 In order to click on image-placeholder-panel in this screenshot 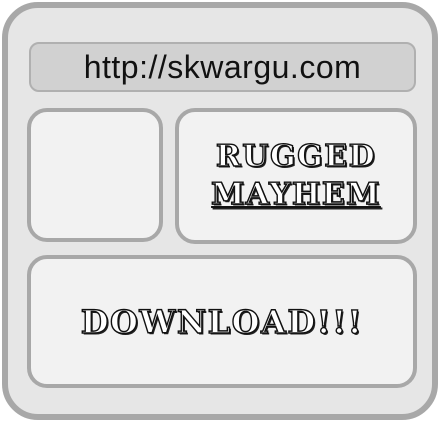, I will do `click(95, 175)`.